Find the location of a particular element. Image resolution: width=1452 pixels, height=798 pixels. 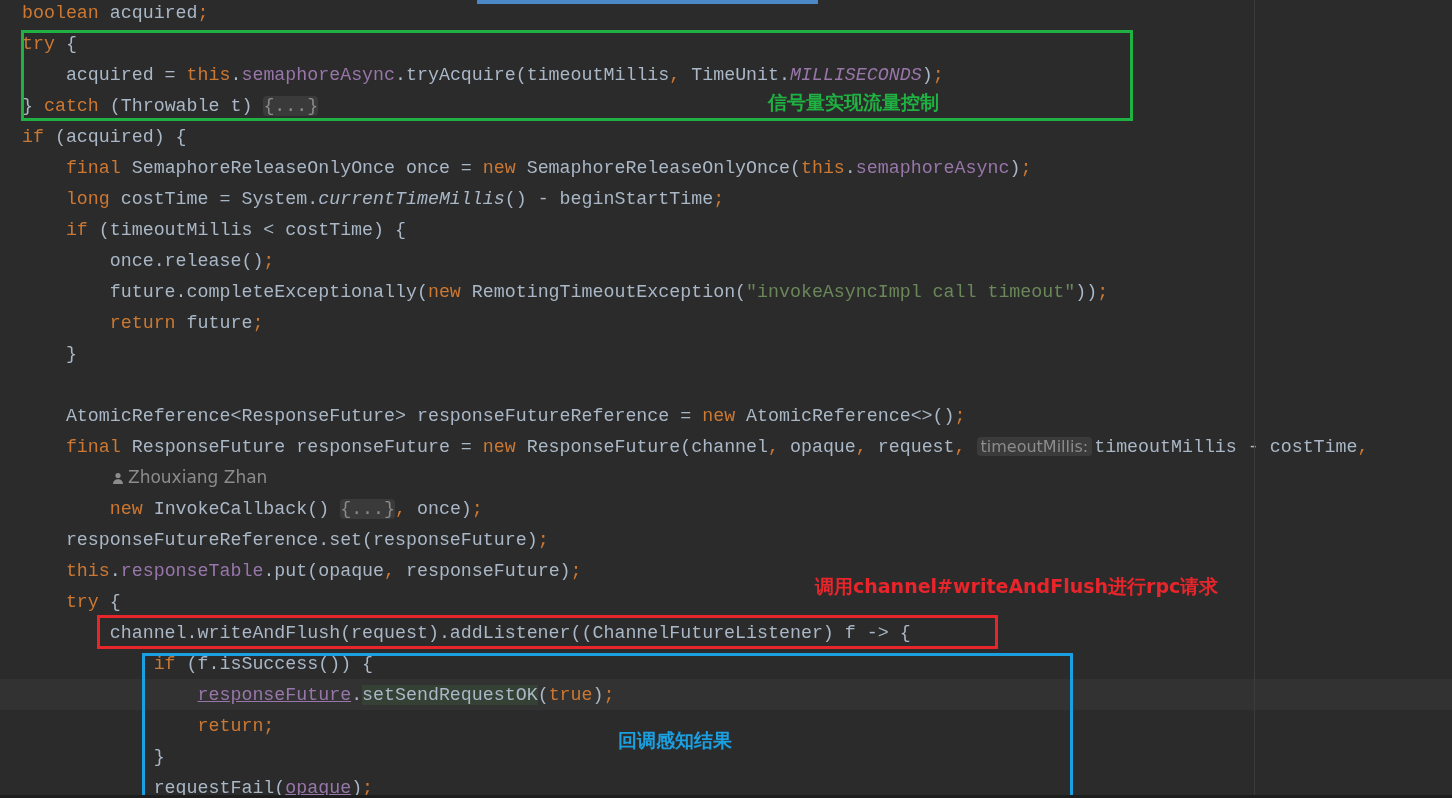

annotation-label: 调用channel#writeAndFlush进行rpc请求 is located at coordinates (1017, 586).